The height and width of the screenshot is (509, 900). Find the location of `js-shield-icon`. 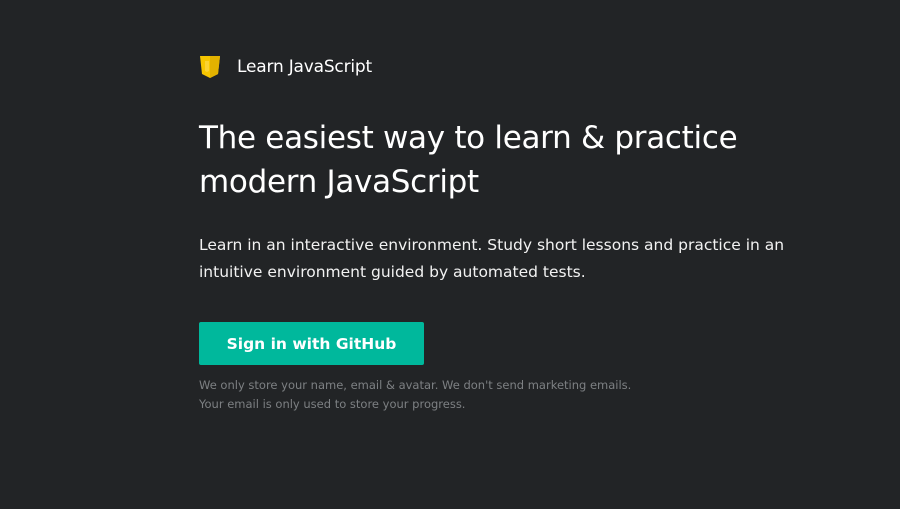

js-shield-icon is located at coordinates (210, 67).